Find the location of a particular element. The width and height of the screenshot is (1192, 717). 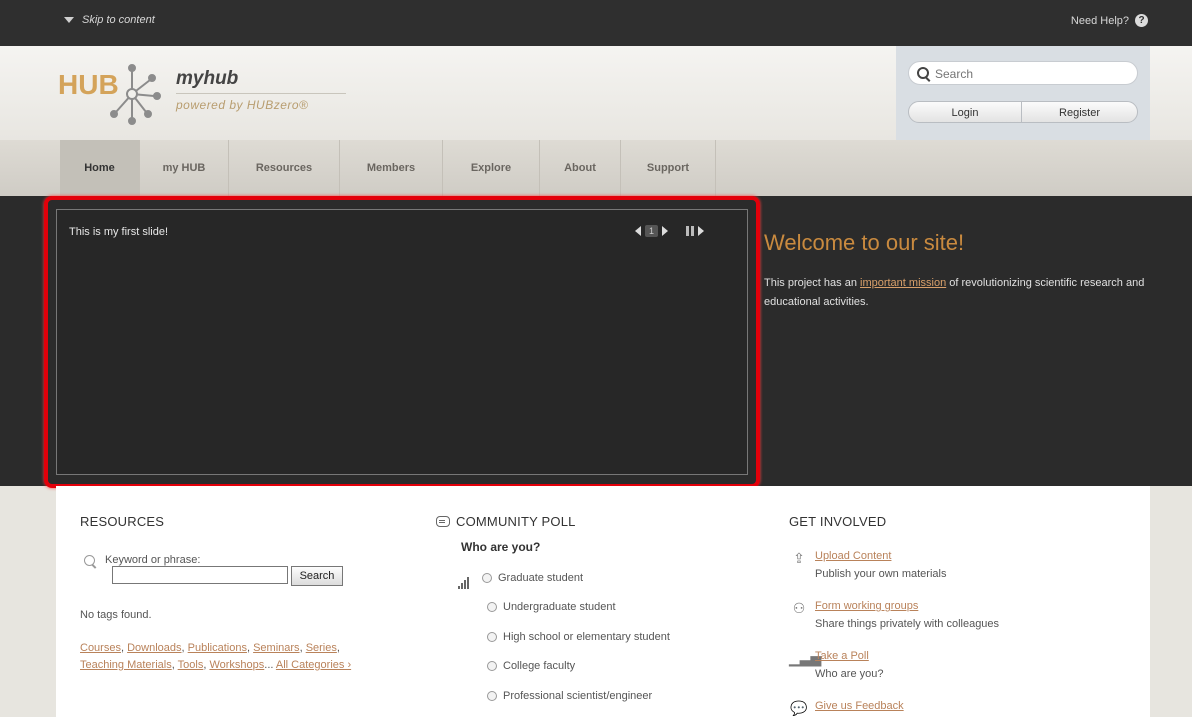

keyword-input is located at coordinates (200, 575).